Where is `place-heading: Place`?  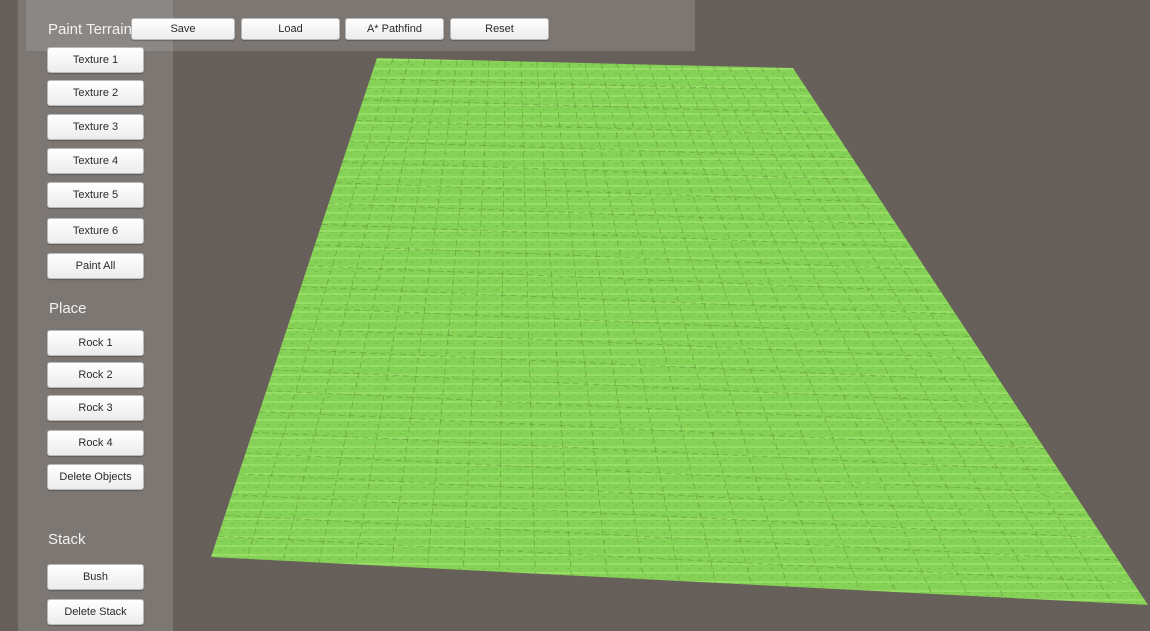 place-heading: Place is located at coordinates (68, 308).